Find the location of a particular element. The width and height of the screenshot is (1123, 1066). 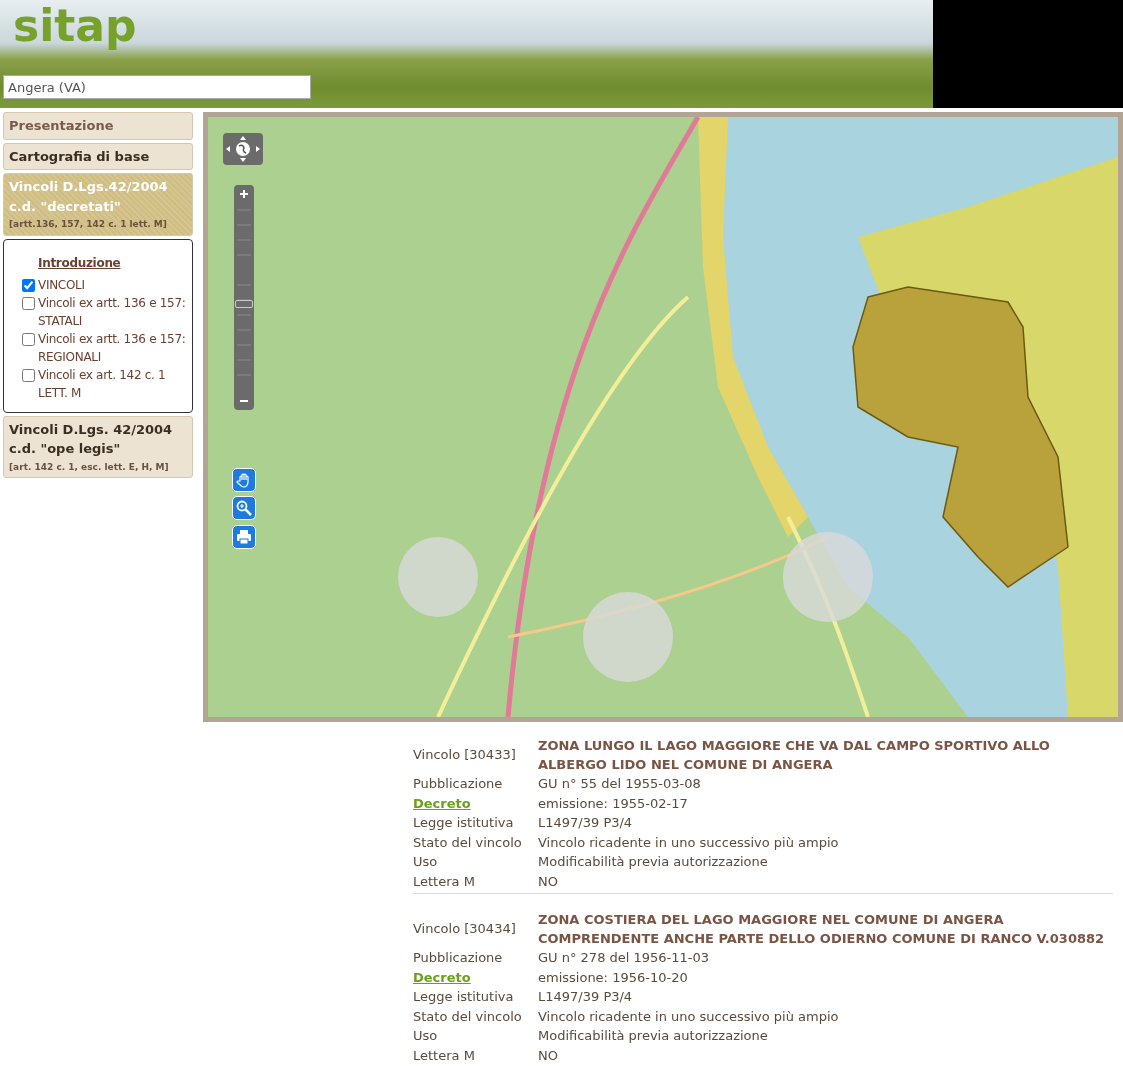

accordion-header: Presentazione is located at coordinates (98, 126).